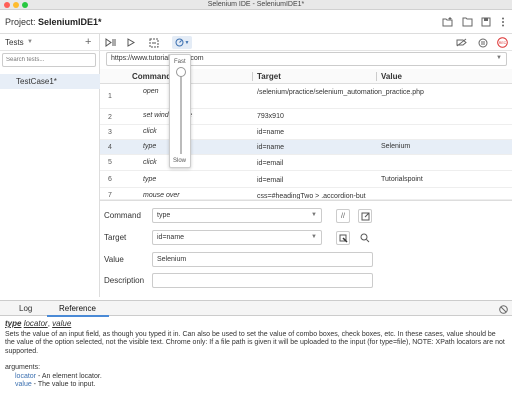 The width and height of the screenshot is (512, 405). I want to click on argument-desc: - The value to input., so click(63, 384).